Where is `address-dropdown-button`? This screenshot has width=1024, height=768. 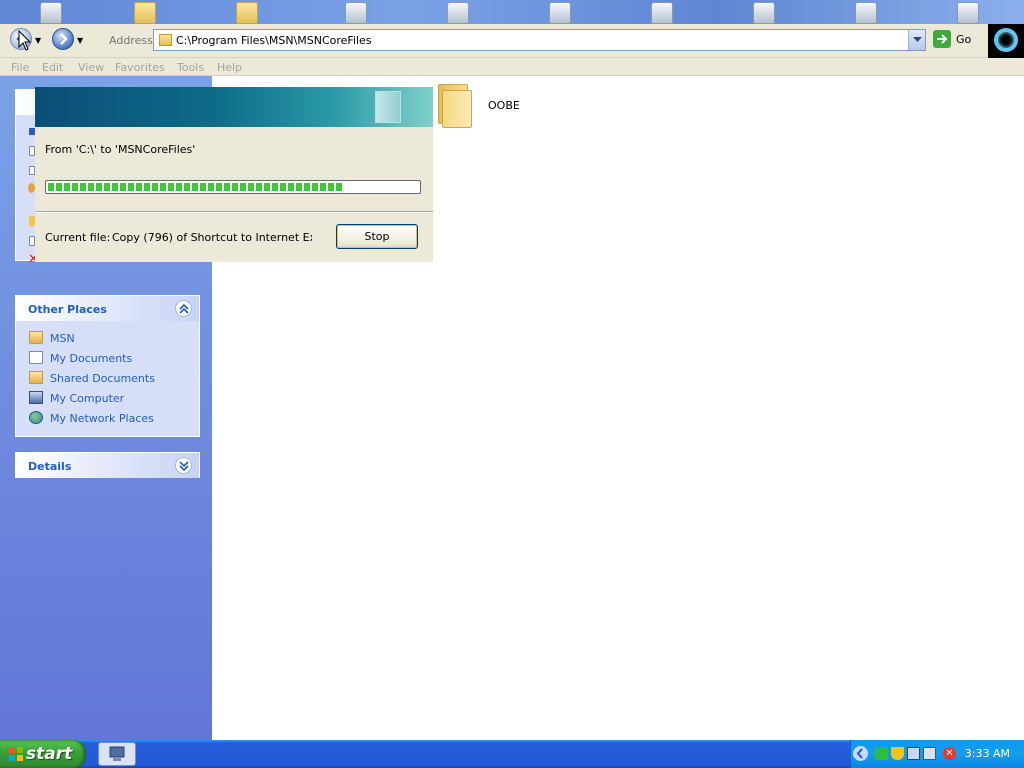
address-dropdown-button is located at coordinates (916, 40).